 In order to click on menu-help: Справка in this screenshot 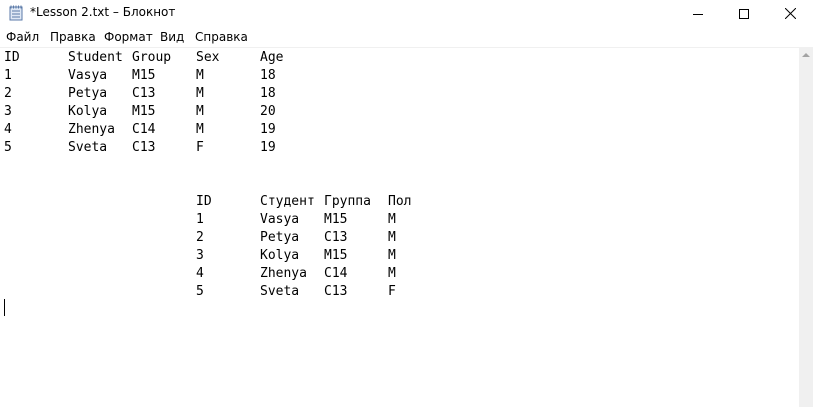, I will do `click(221, 37)`.